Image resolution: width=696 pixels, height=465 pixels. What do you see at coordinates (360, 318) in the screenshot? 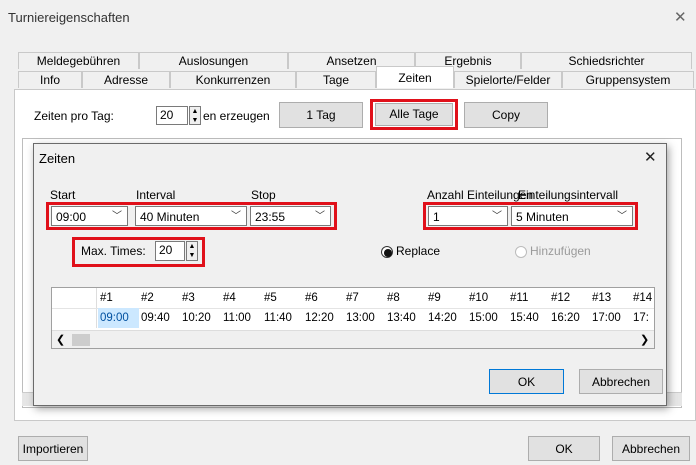
I see `grid-value-cell: 13:00` at bounding box center [360, 318].